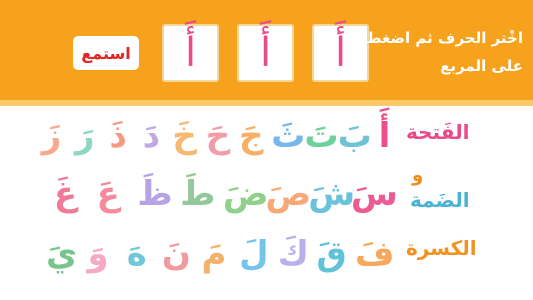 The width and height of the screenshot is (533, 300). What do you see at coordinates (440, 200) in the screenshot?
I see `label-damma: الضَمة` at bounding box center [440, 200].